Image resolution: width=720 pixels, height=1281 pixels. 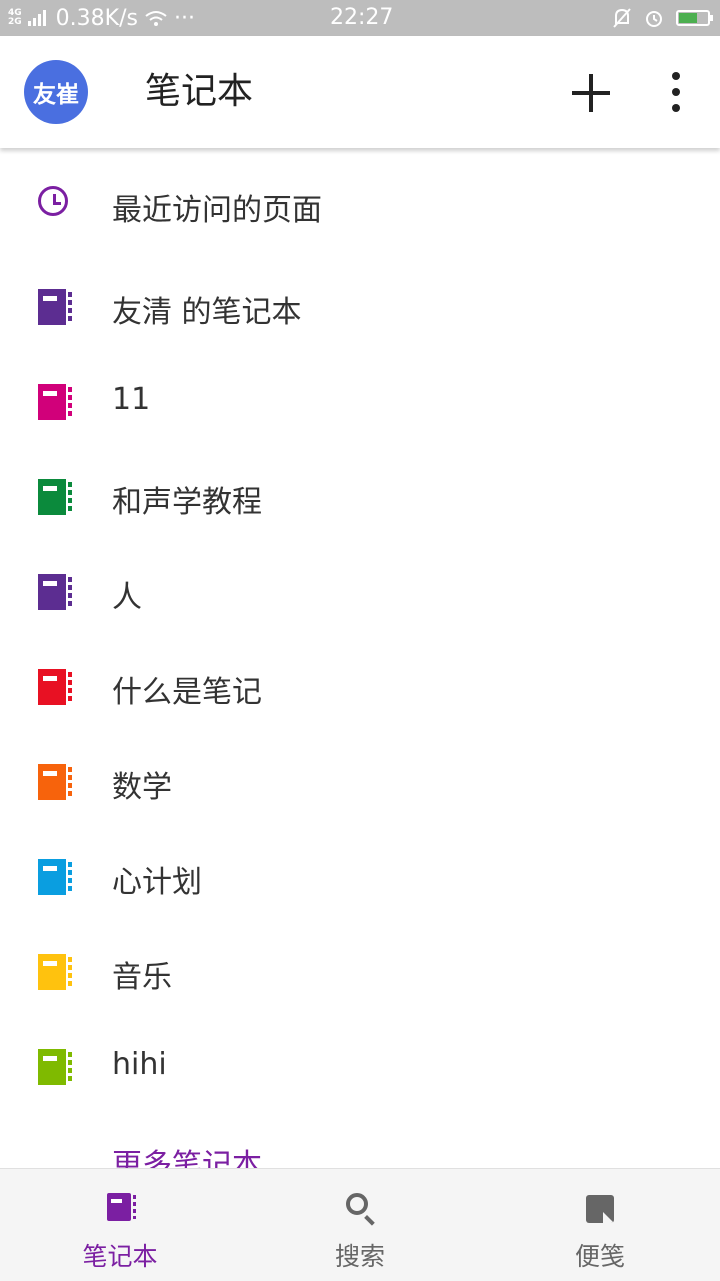 I want to click on notebook-item: 11, so click(x=360, y=402).